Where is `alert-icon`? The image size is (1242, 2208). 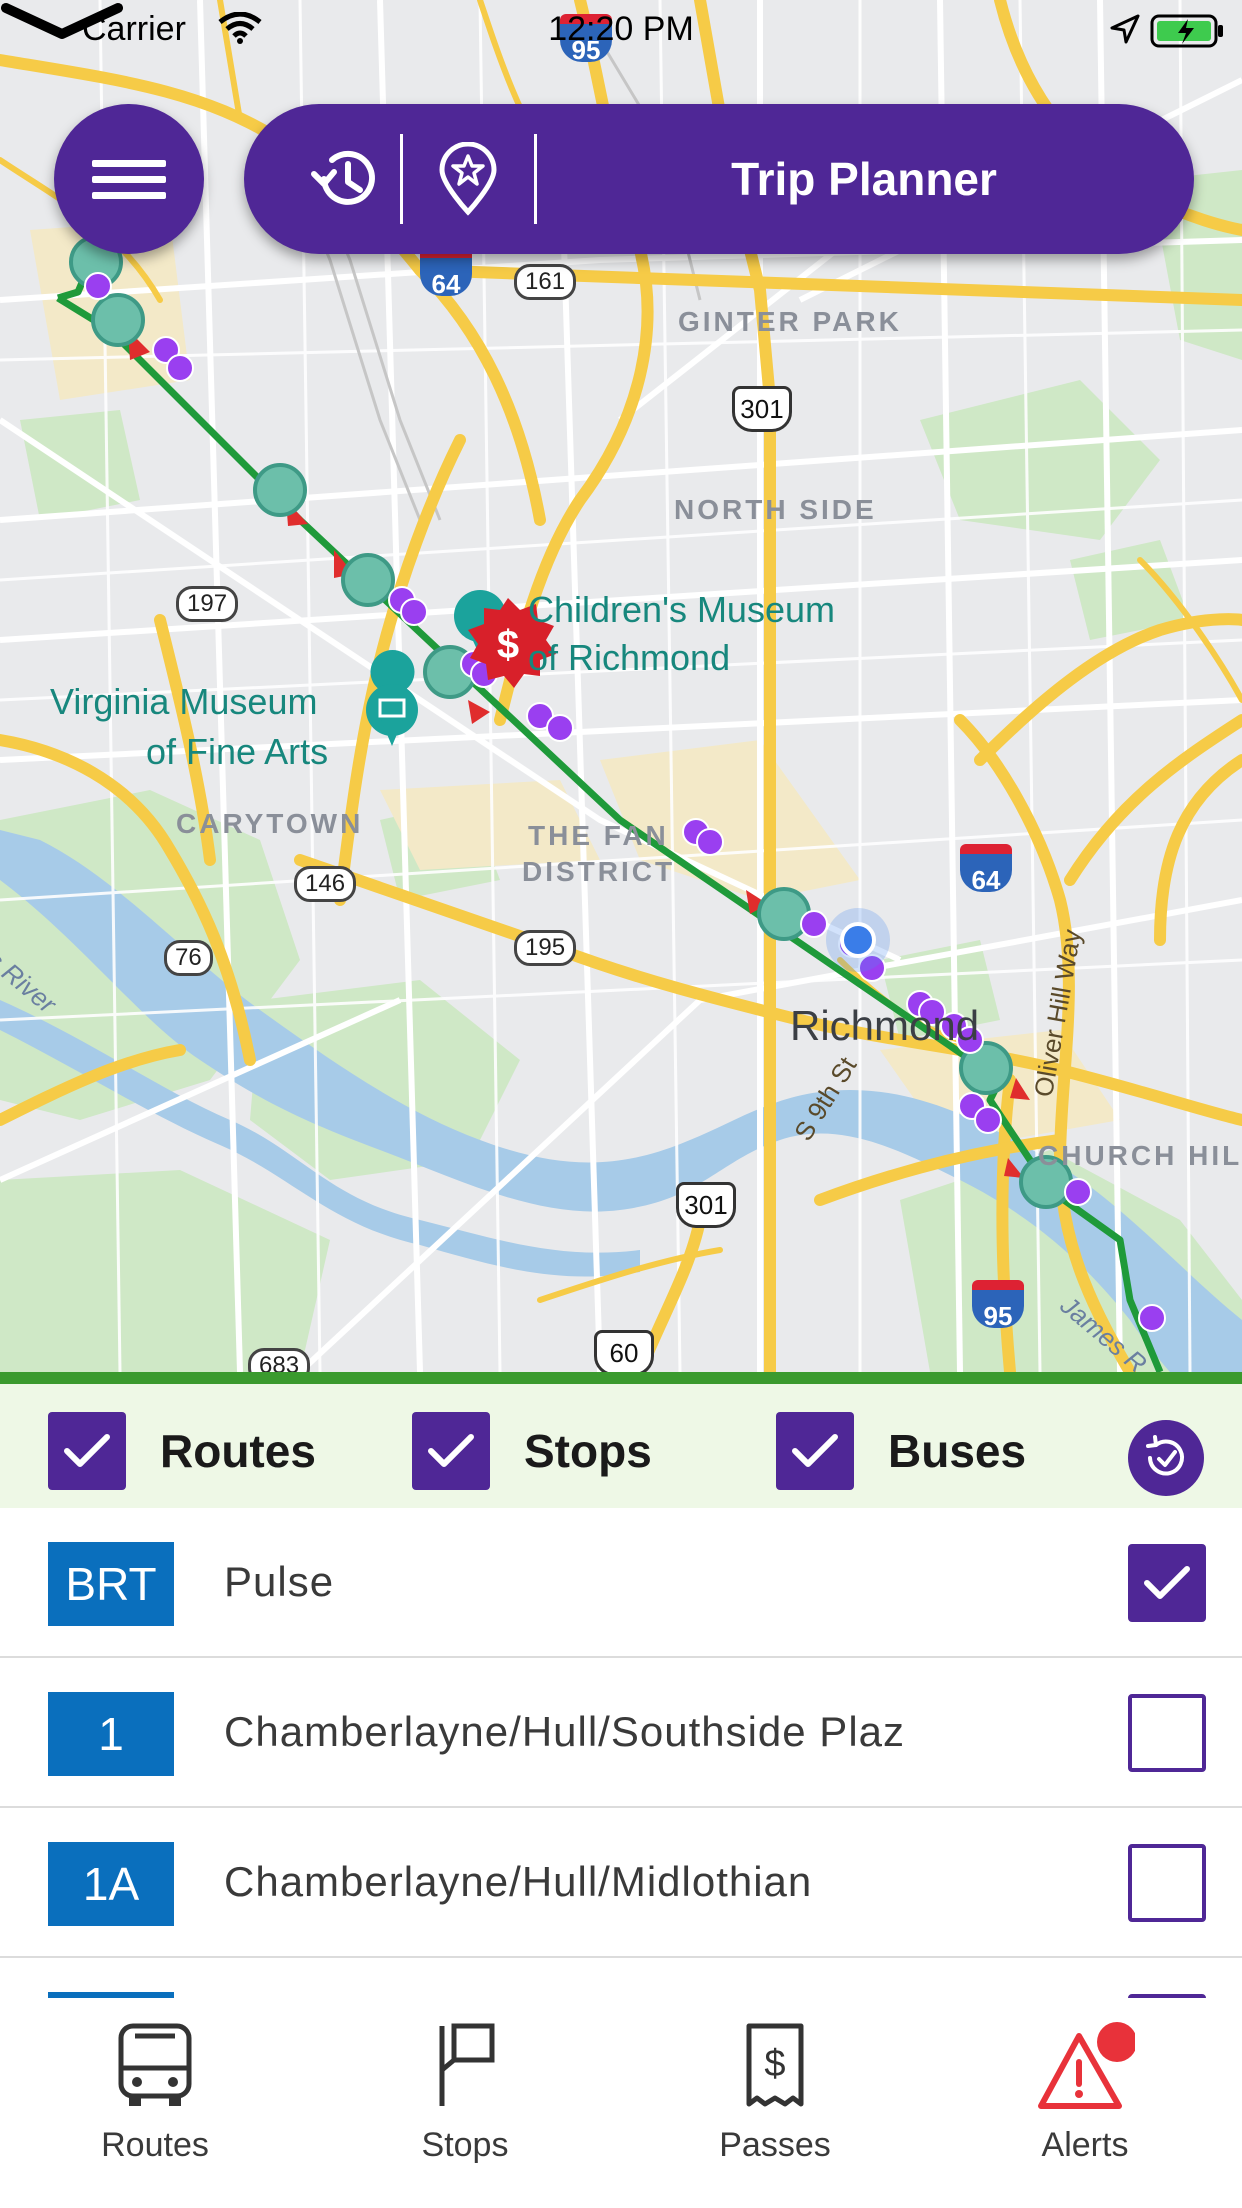 alert-icon is located at coordinates (1086, 2065).